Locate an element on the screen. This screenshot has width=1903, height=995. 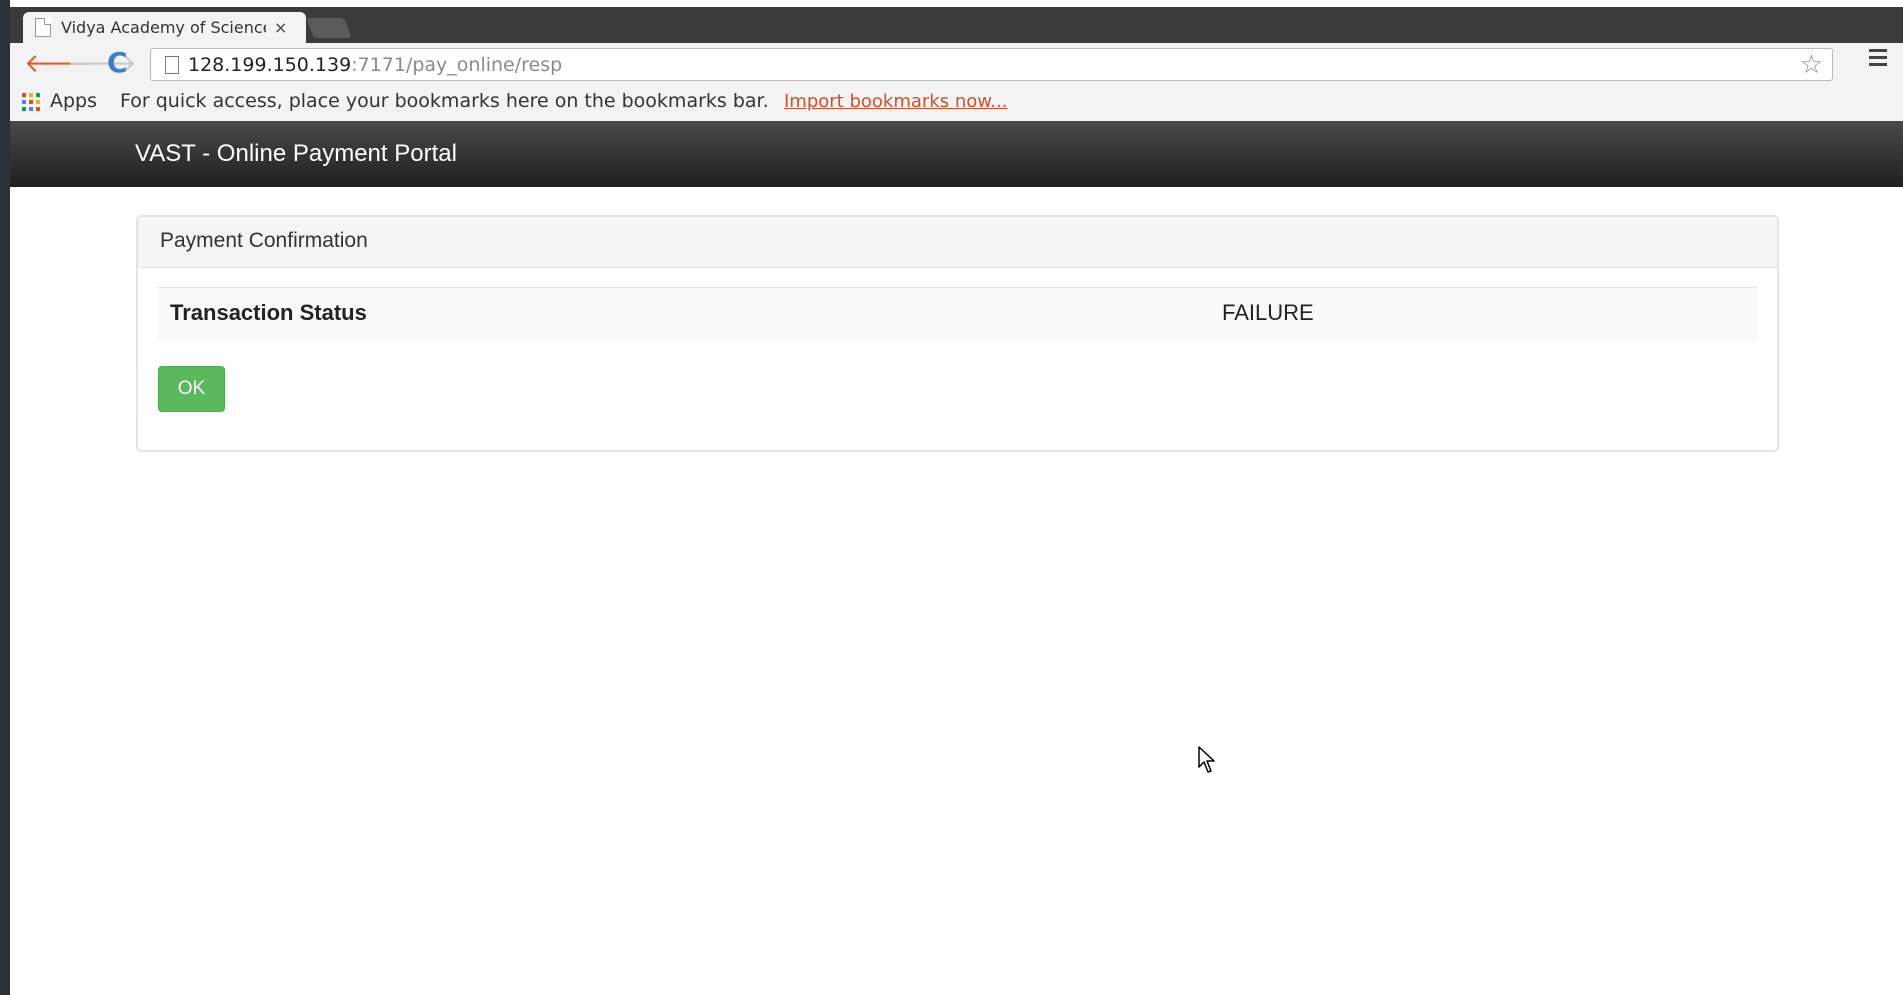
tab-title: Vidya Academy of Science is located at coordinates (163, 27).